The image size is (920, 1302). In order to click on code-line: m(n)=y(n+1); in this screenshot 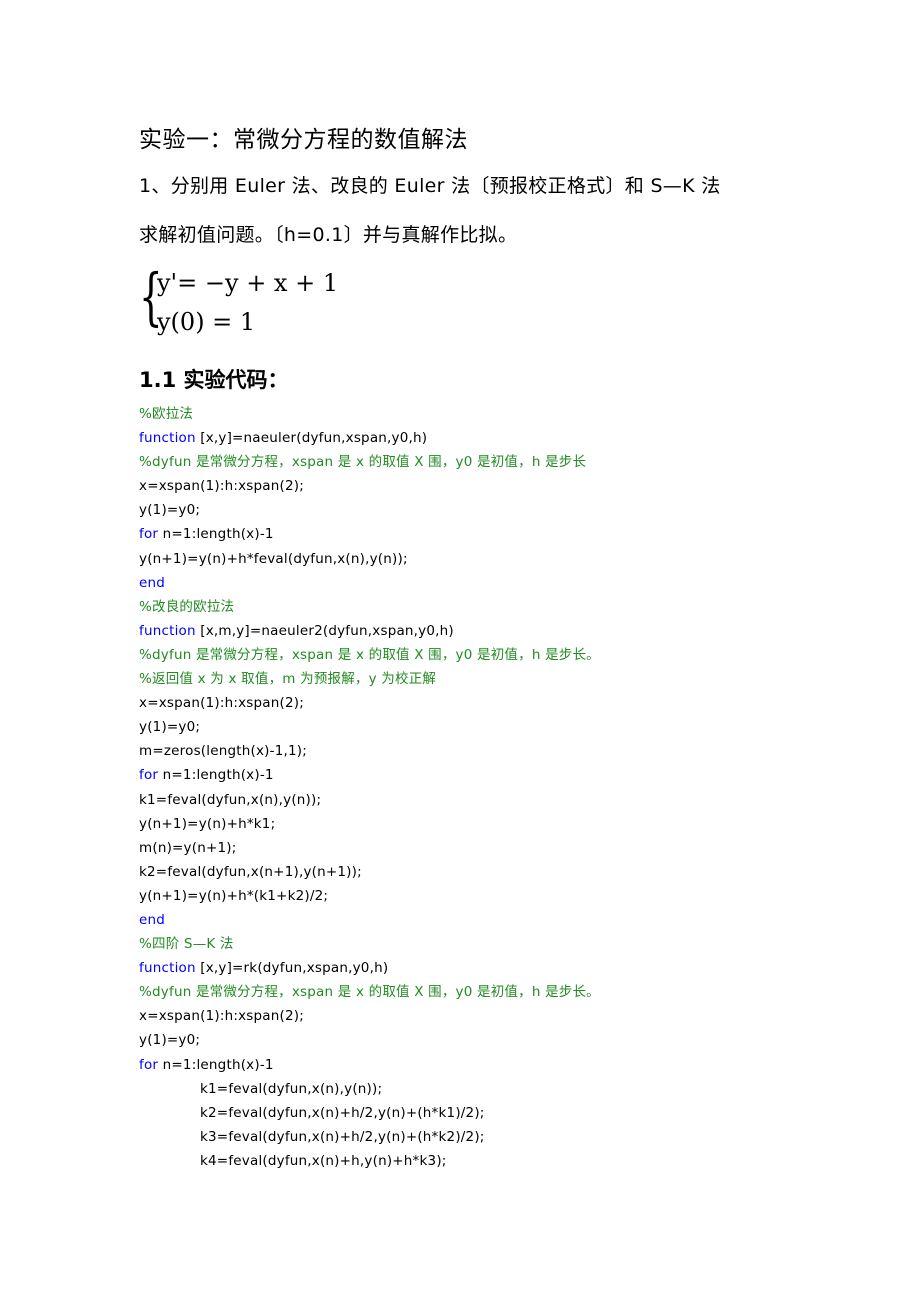, I will do `click(188, 847)`.